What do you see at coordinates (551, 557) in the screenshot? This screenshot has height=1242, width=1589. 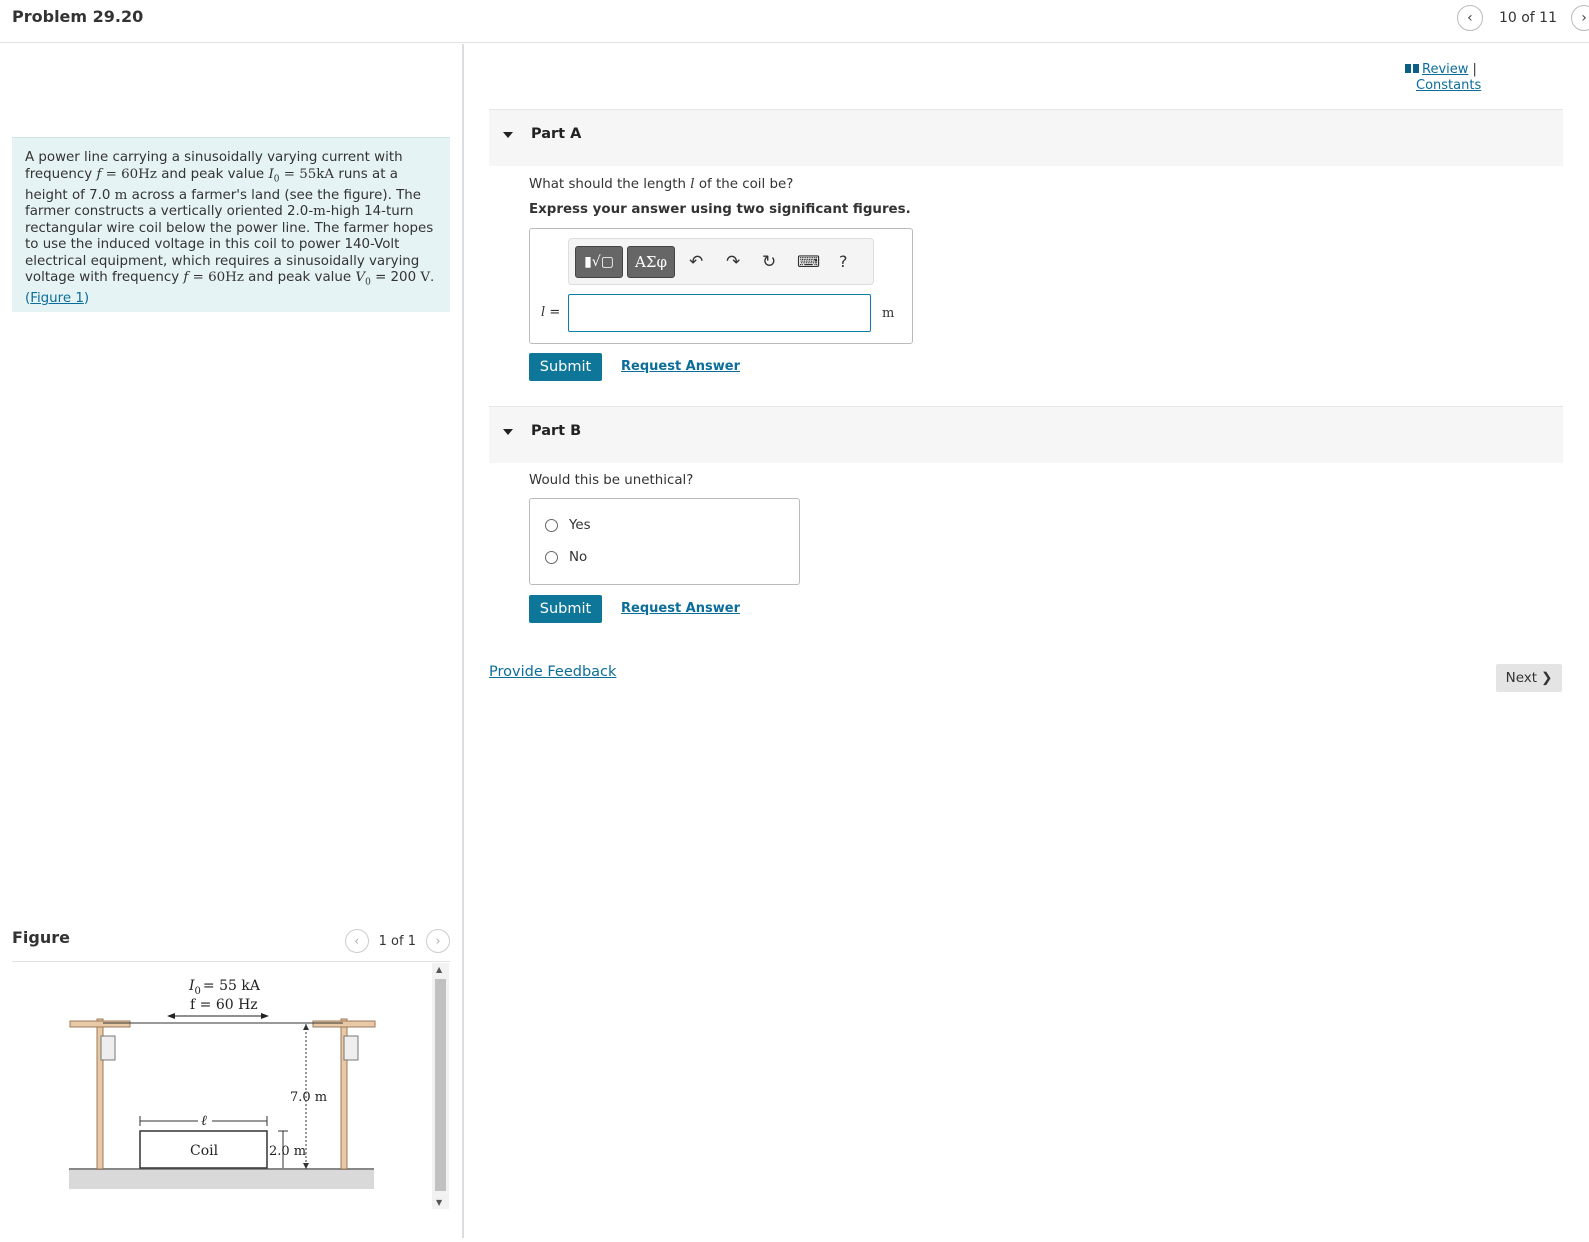 I see `radio-no` at bounding box center [551, 557].